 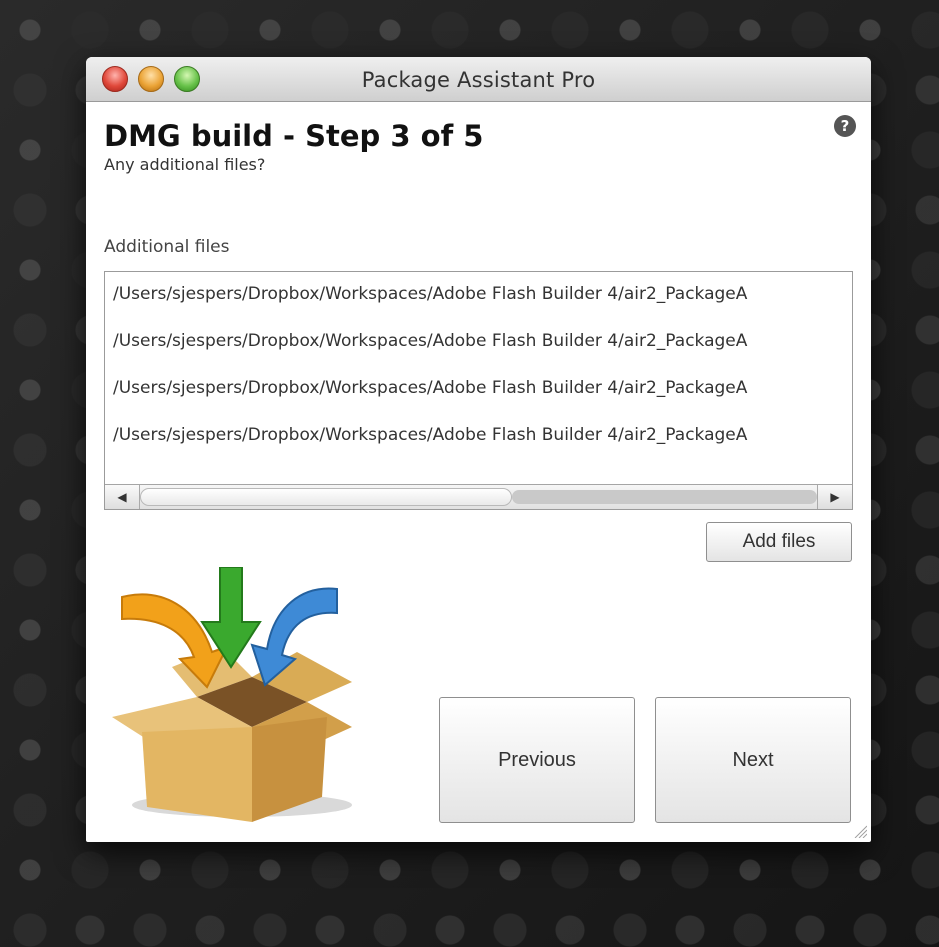 What do you see at coordinates (753, 760) in the screenshot?
I see `next-button: Next` at bounding box center [753, 760].